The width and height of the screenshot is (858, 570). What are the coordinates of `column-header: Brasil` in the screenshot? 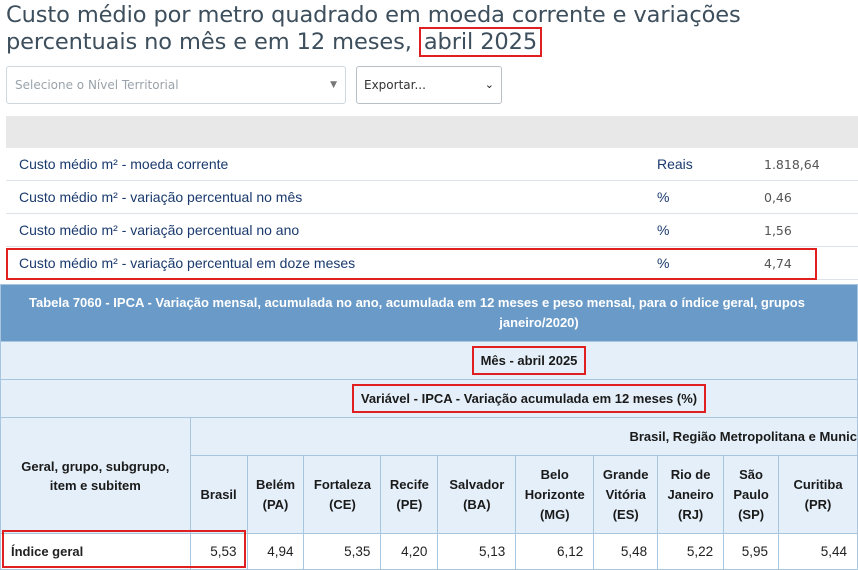 It's located at (218, 494).